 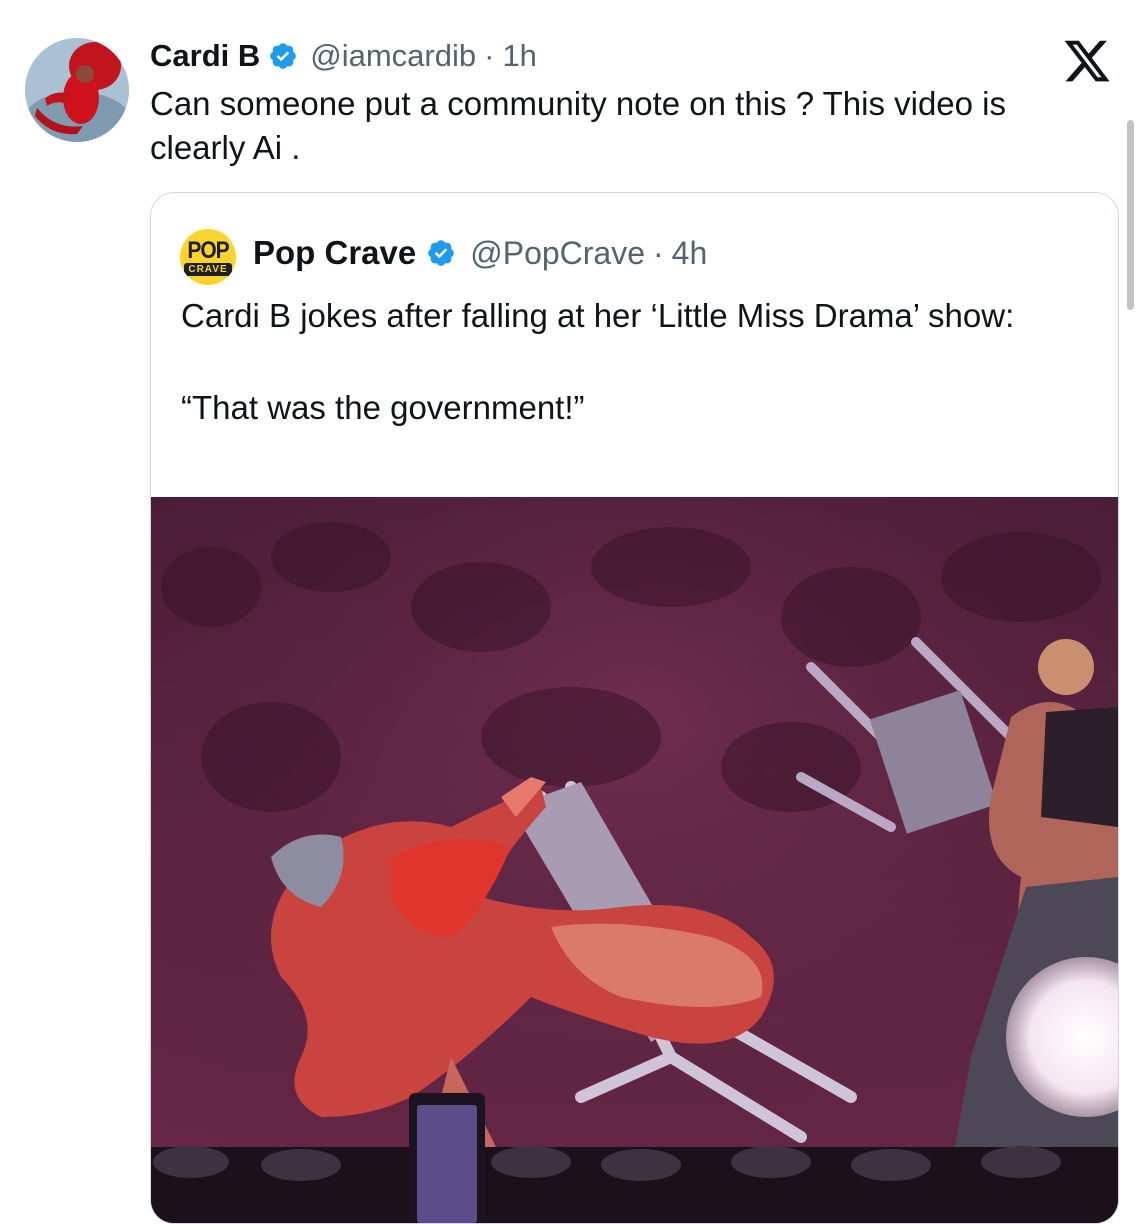 What do you see at coordinates (208, 250) in the screenshot?
I see `pop-crave-logo-top: POP` at bounding box center [208, 250].